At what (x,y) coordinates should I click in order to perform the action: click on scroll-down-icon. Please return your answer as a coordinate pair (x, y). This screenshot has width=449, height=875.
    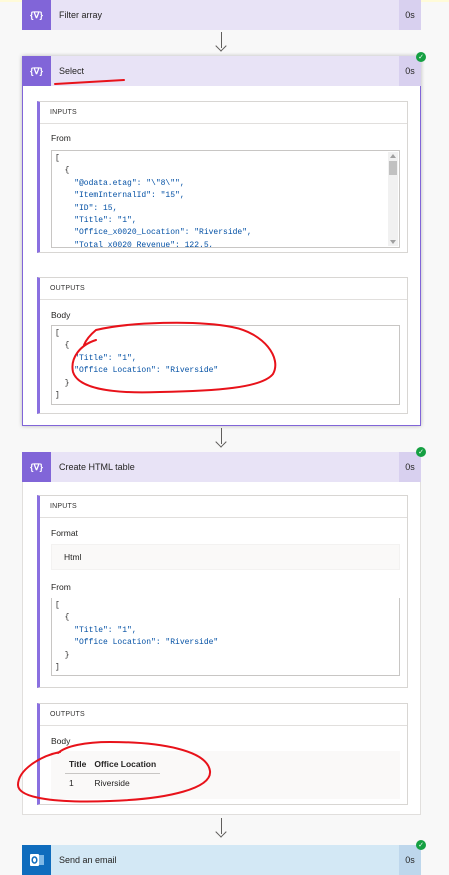
    Looking at the image, I should click on (393, 242).